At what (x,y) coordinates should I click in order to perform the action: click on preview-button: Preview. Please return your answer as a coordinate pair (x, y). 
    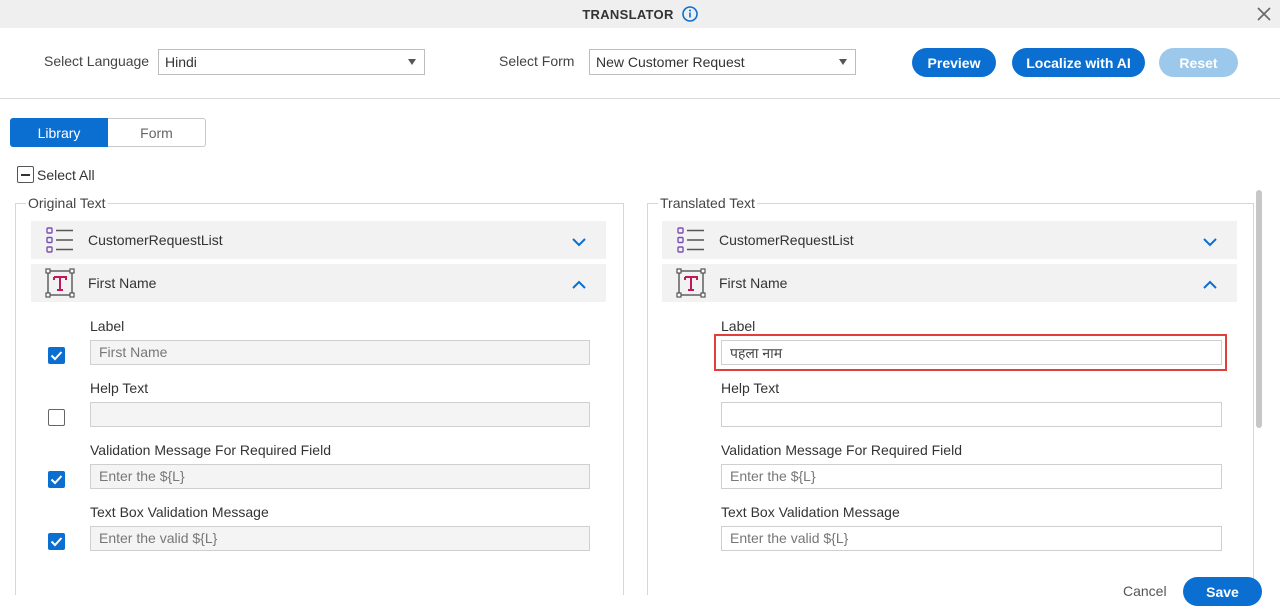
    Looking at the image, I should click on (954, 62).